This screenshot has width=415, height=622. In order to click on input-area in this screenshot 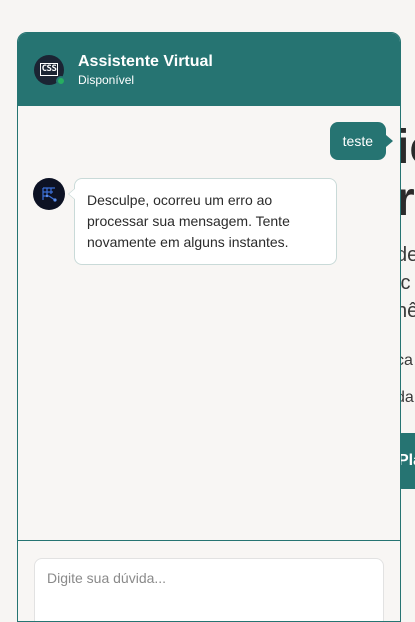, I will do `click(209, 580)`.